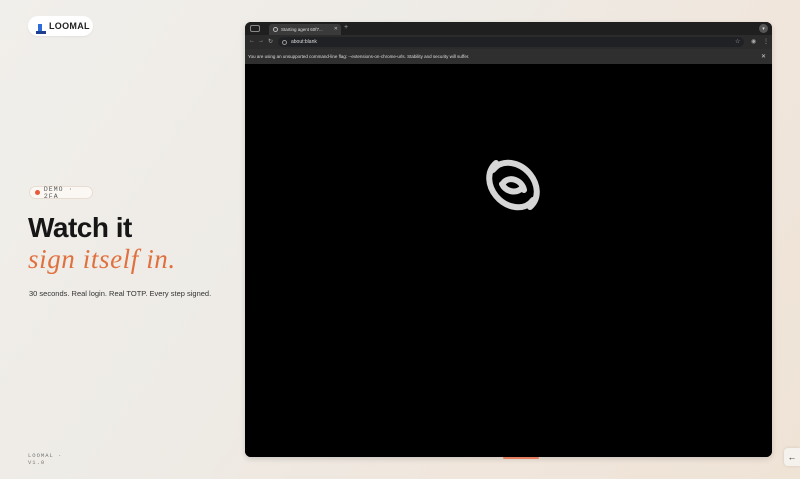 Image resolution: width=800 pixels, height=479 pixels. Describe the element at coordinates (304, 42) in the screenshot. I see `address-text: about:blank` at that location.